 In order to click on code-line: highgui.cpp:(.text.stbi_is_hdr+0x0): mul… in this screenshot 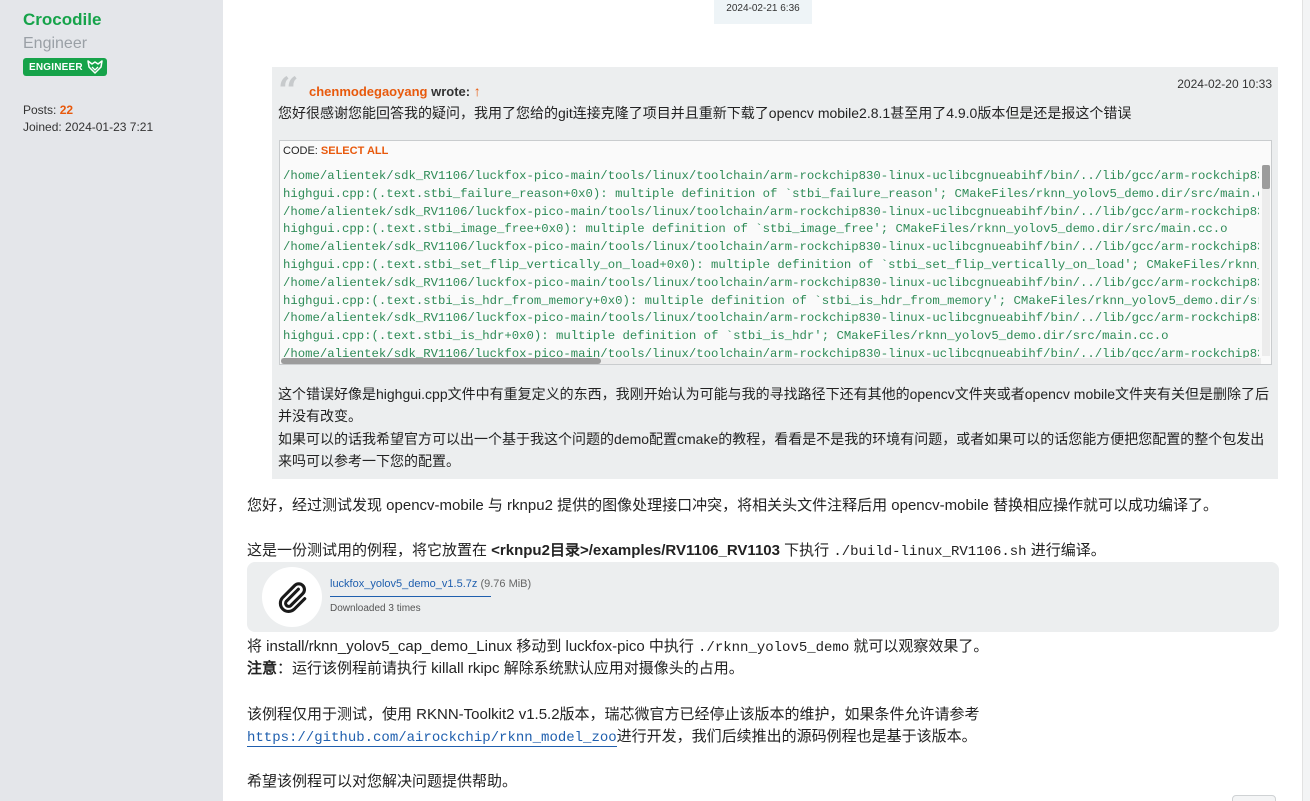, I will do `click(726, 336)`.